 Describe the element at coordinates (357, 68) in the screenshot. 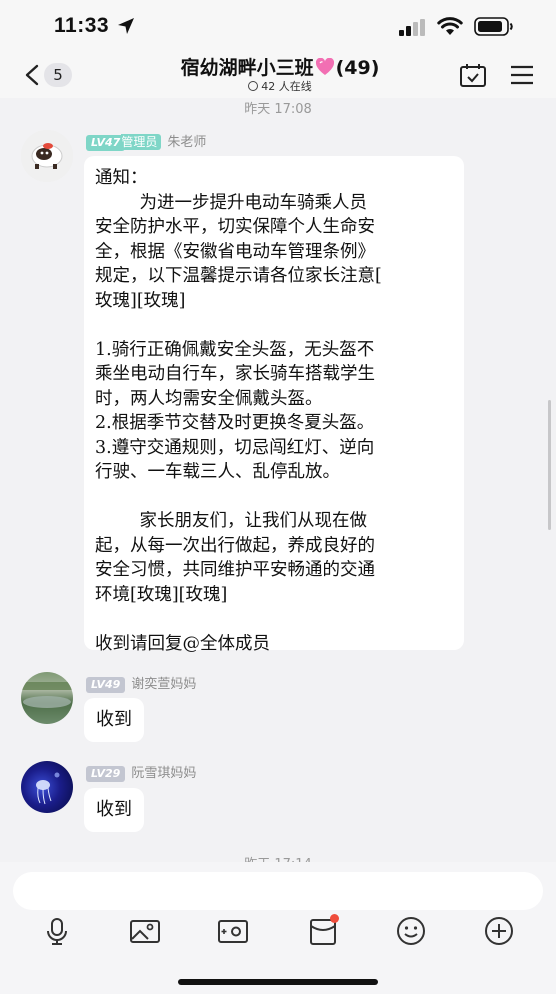

I see `group-member-count: (49)` at that location.